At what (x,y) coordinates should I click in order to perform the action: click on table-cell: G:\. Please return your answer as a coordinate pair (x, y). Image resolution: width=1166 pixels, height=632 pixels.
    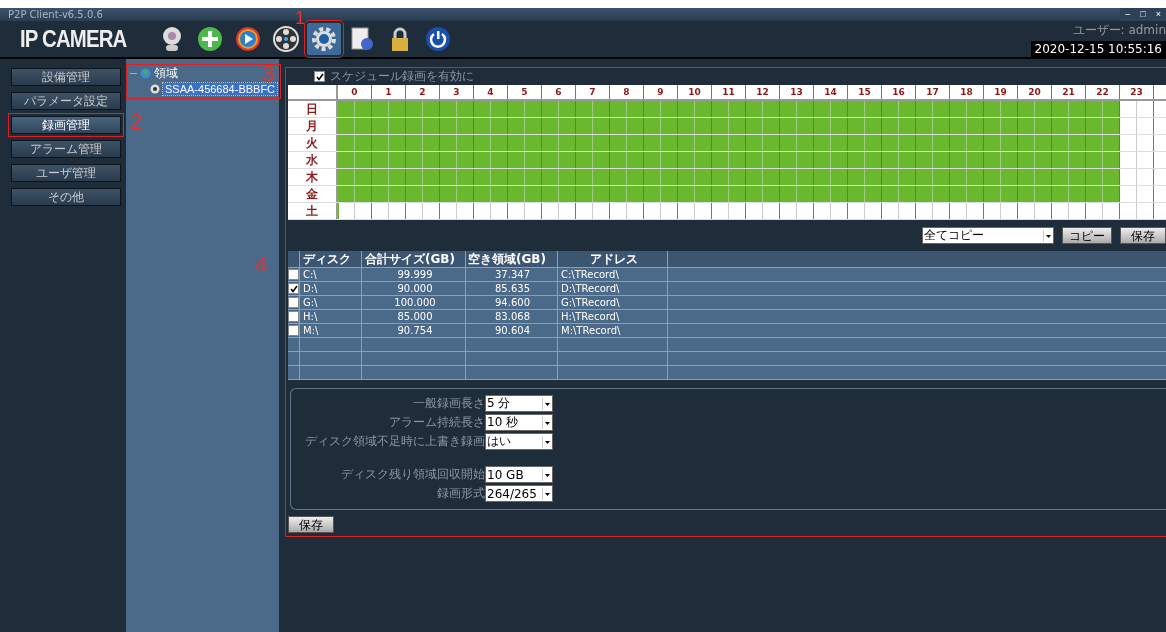
    Looking at the image, I should click on (331, 302).